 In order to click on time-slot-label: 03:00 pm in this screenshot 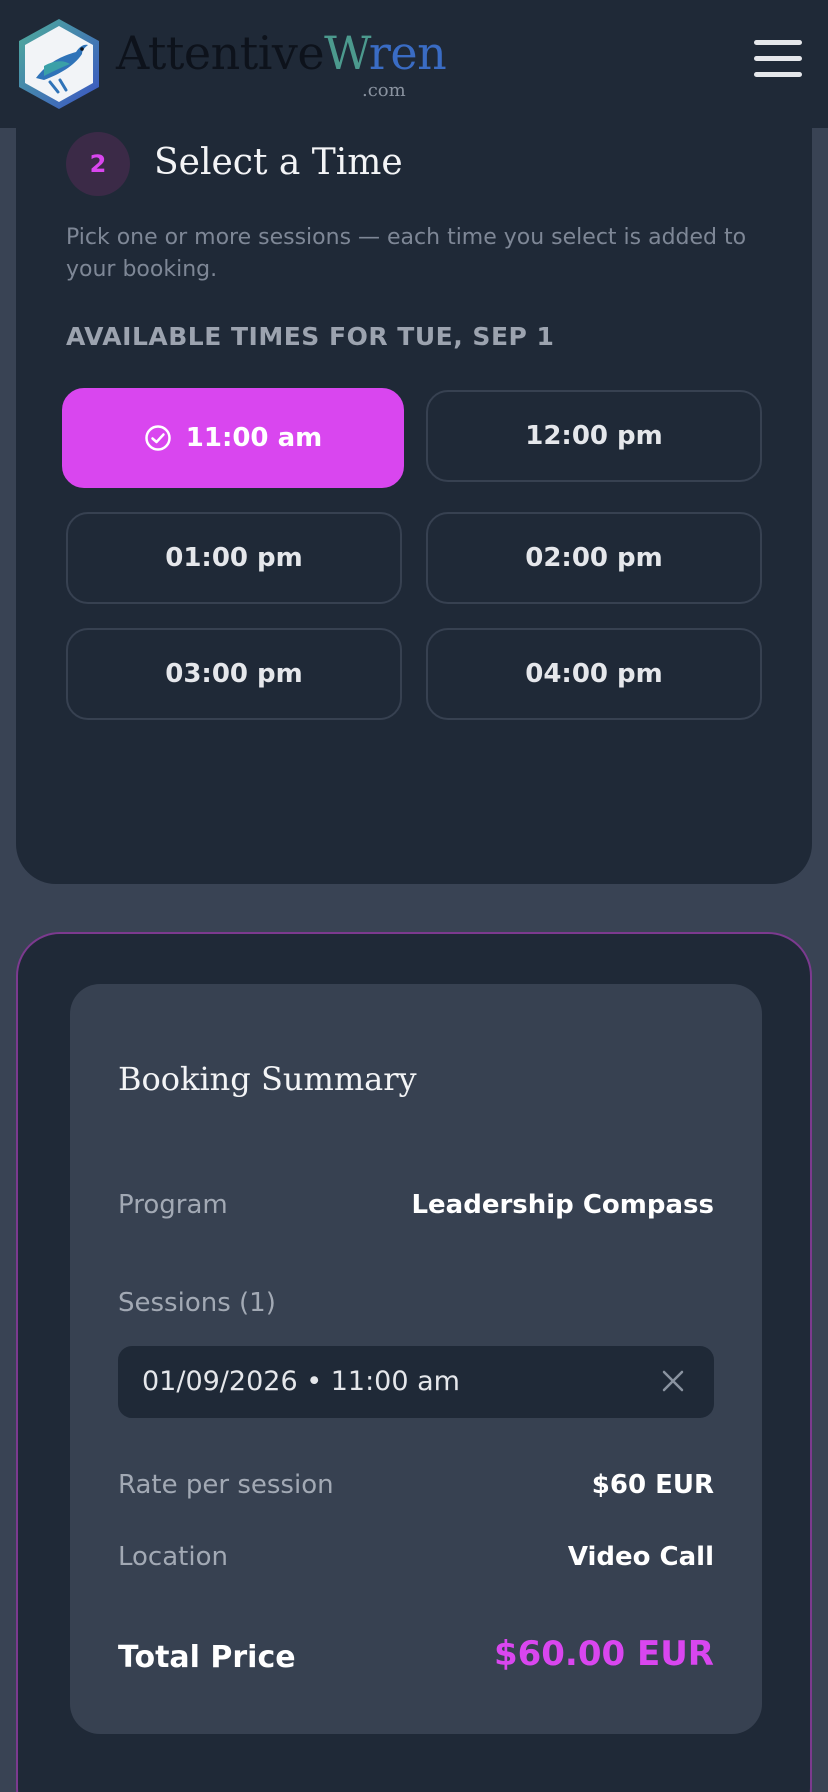, I will do `click(234, 674)`.